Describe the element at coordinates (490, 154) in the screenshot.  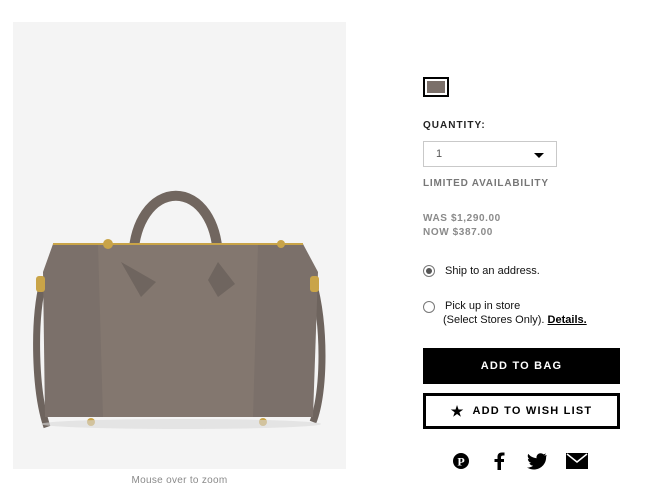
I see `quantity-select: 1` at that location.